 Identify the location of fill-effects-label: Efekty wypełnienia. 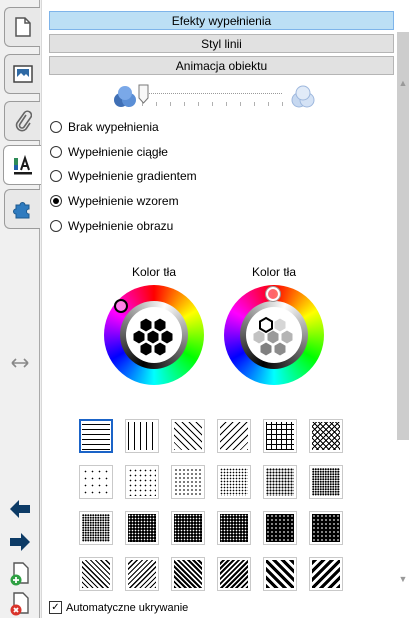
(221, 20).